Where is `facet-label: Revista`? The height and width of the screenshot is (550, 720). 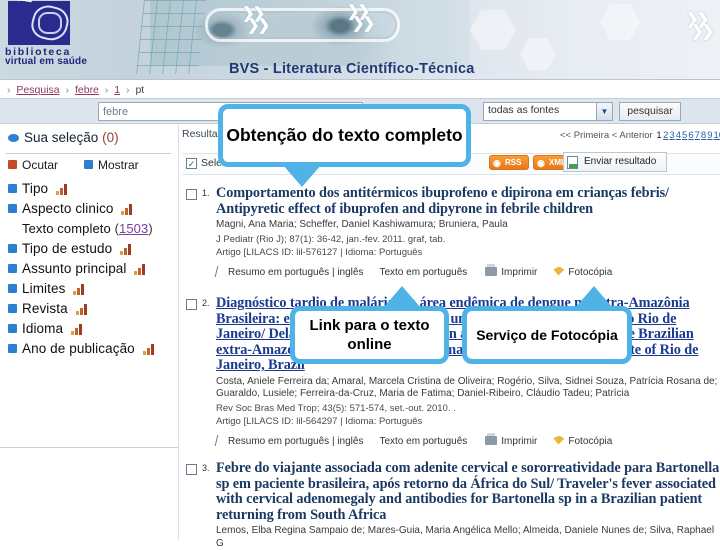
facet-label: Revista is located at coordinates (45, 308).